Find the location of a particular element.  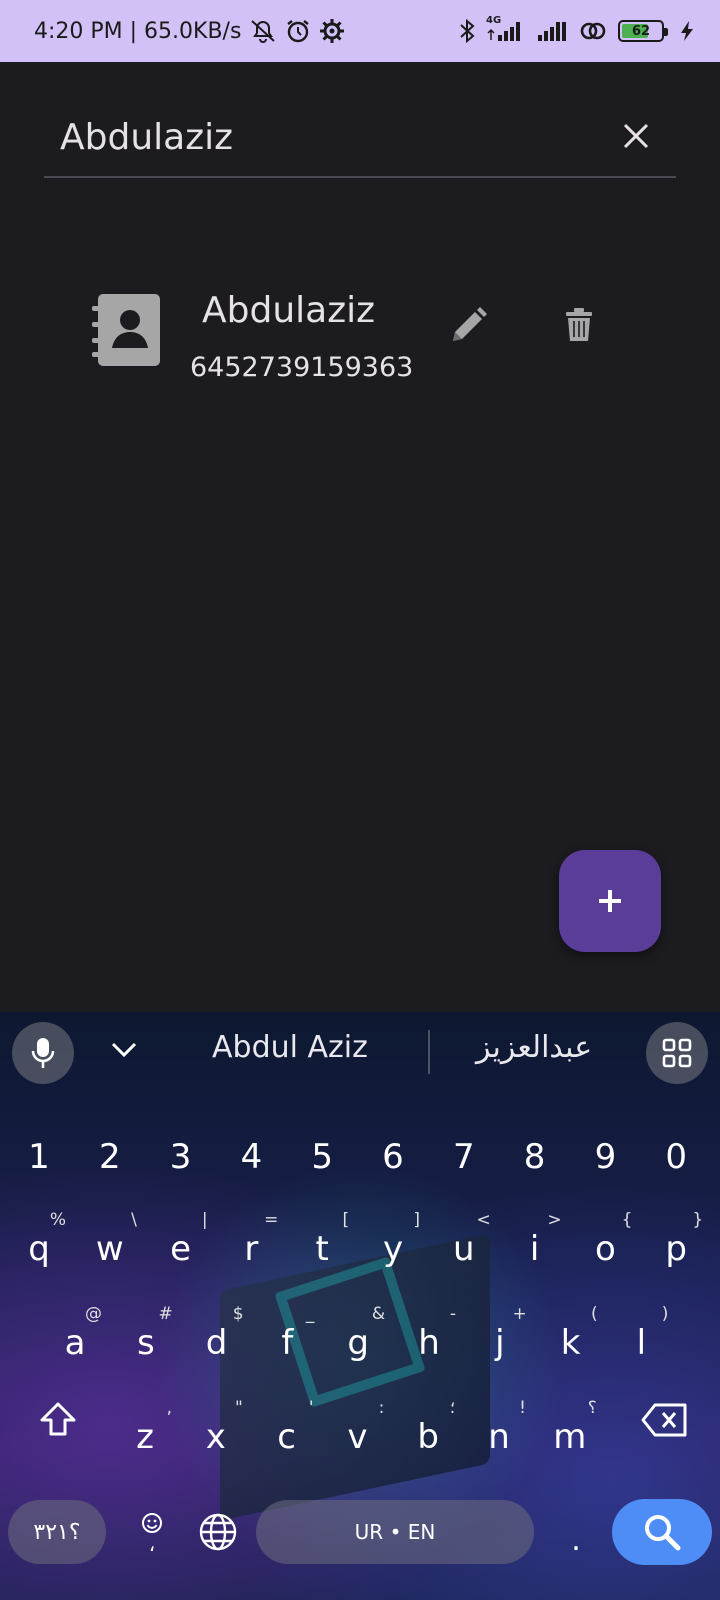

delete-contact-button is located at coordinates (579, 325).